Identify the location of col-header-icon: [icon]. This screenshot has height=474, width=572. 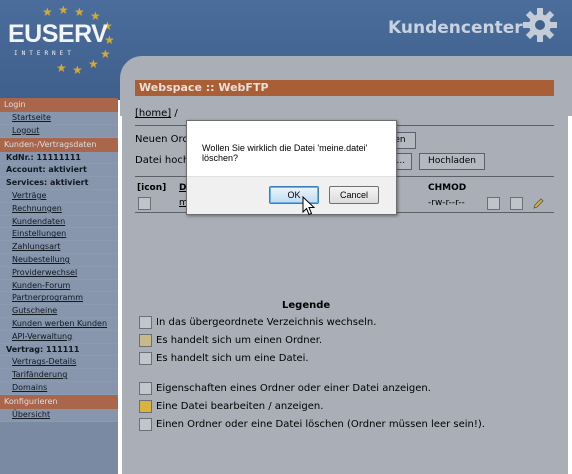
(152, 188).